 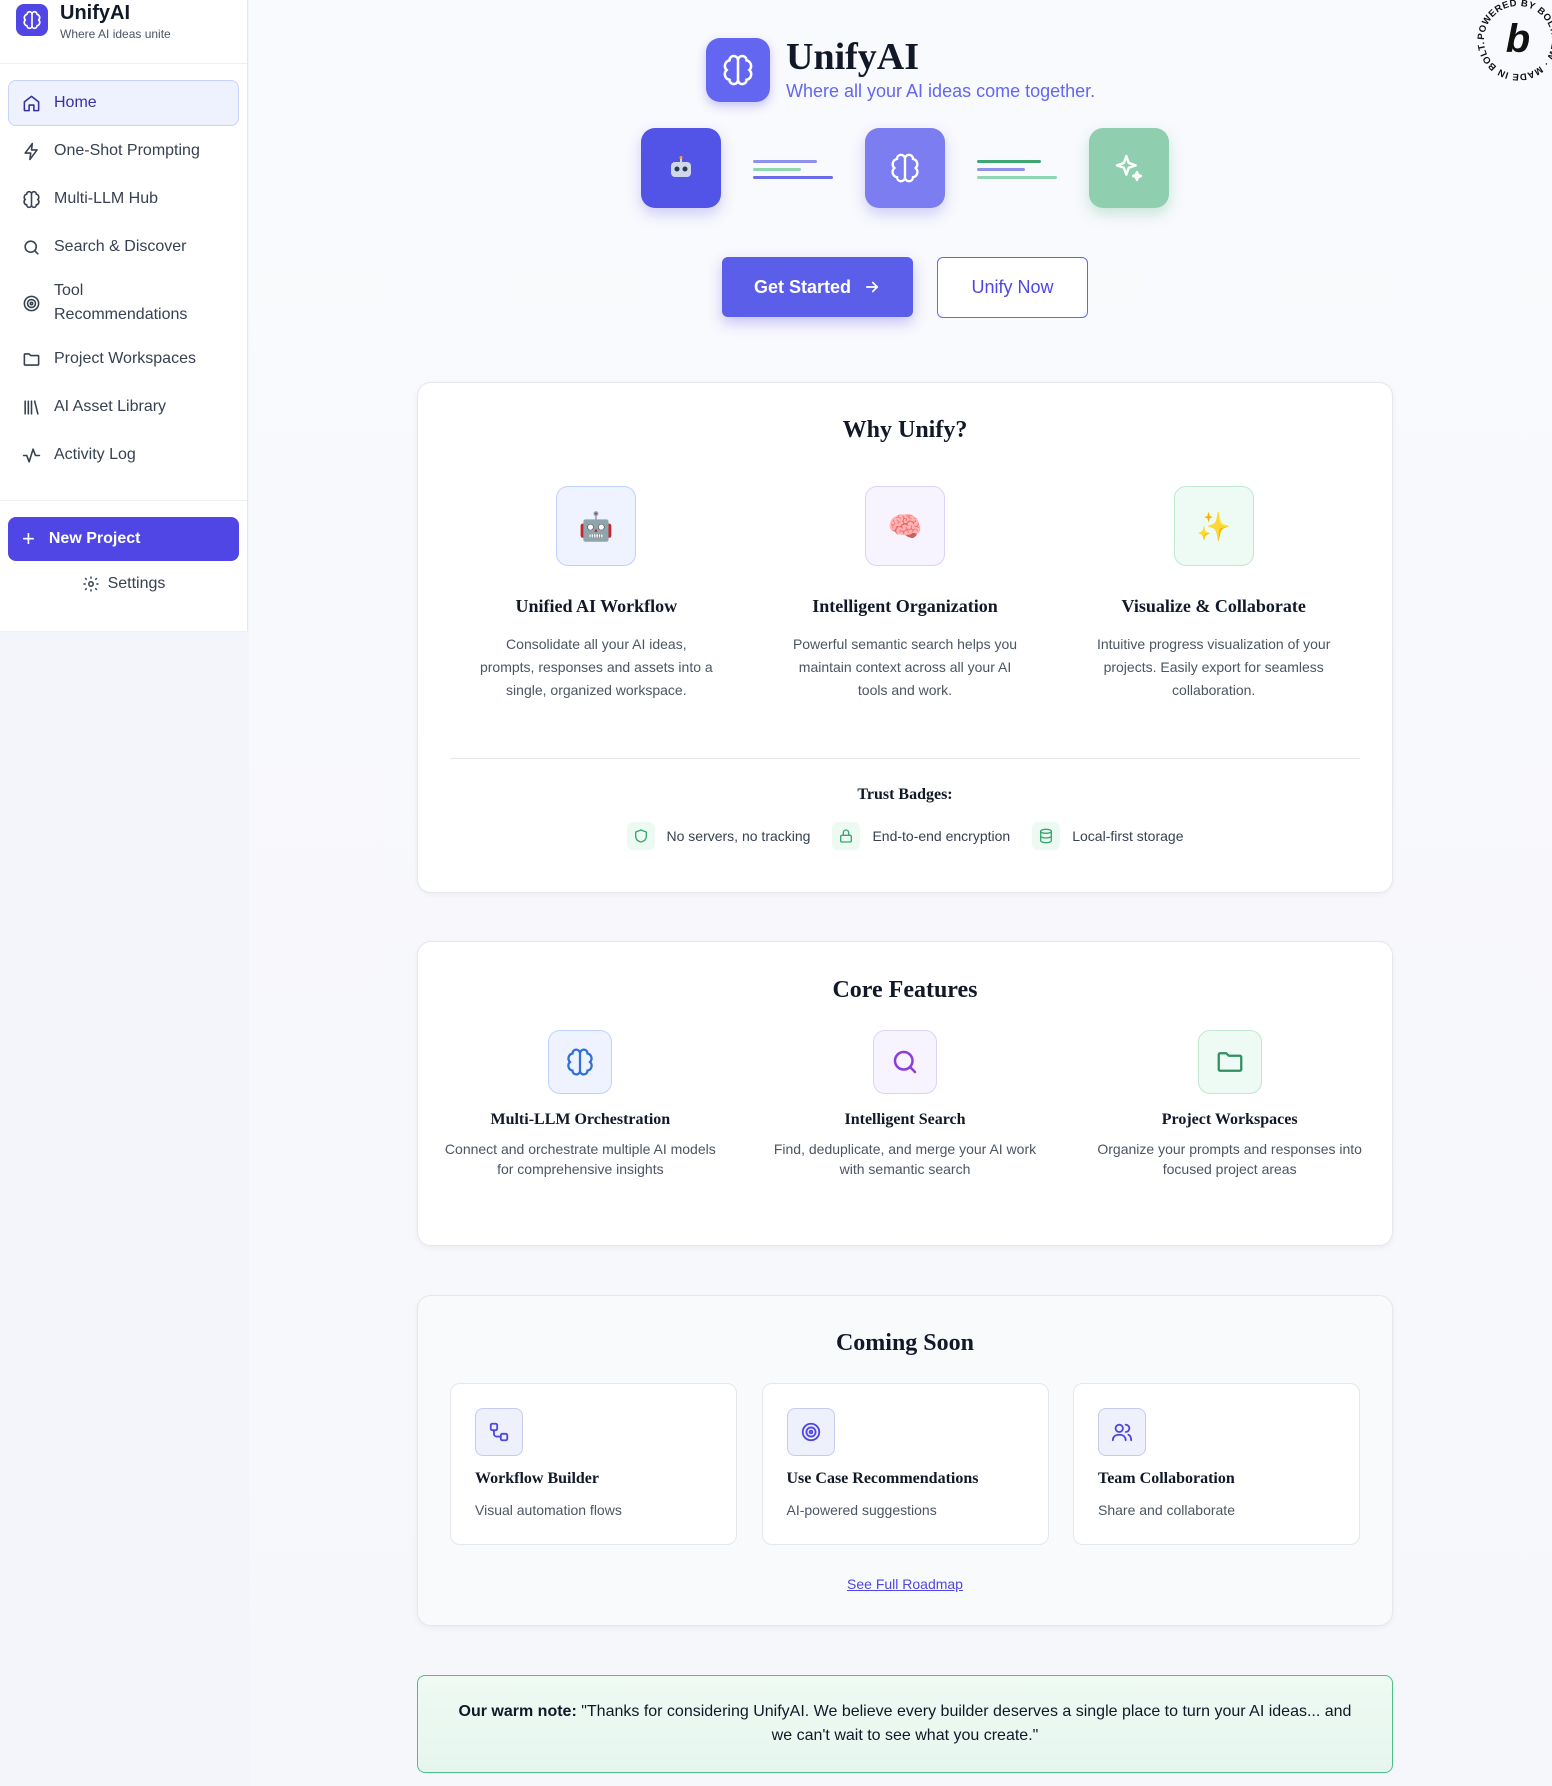 What do you see at coordinates (905, 1584) in the screenshot?
I see `see-full-roadmap-link: See Full Roadmap` at bounding box center [905, 1584].